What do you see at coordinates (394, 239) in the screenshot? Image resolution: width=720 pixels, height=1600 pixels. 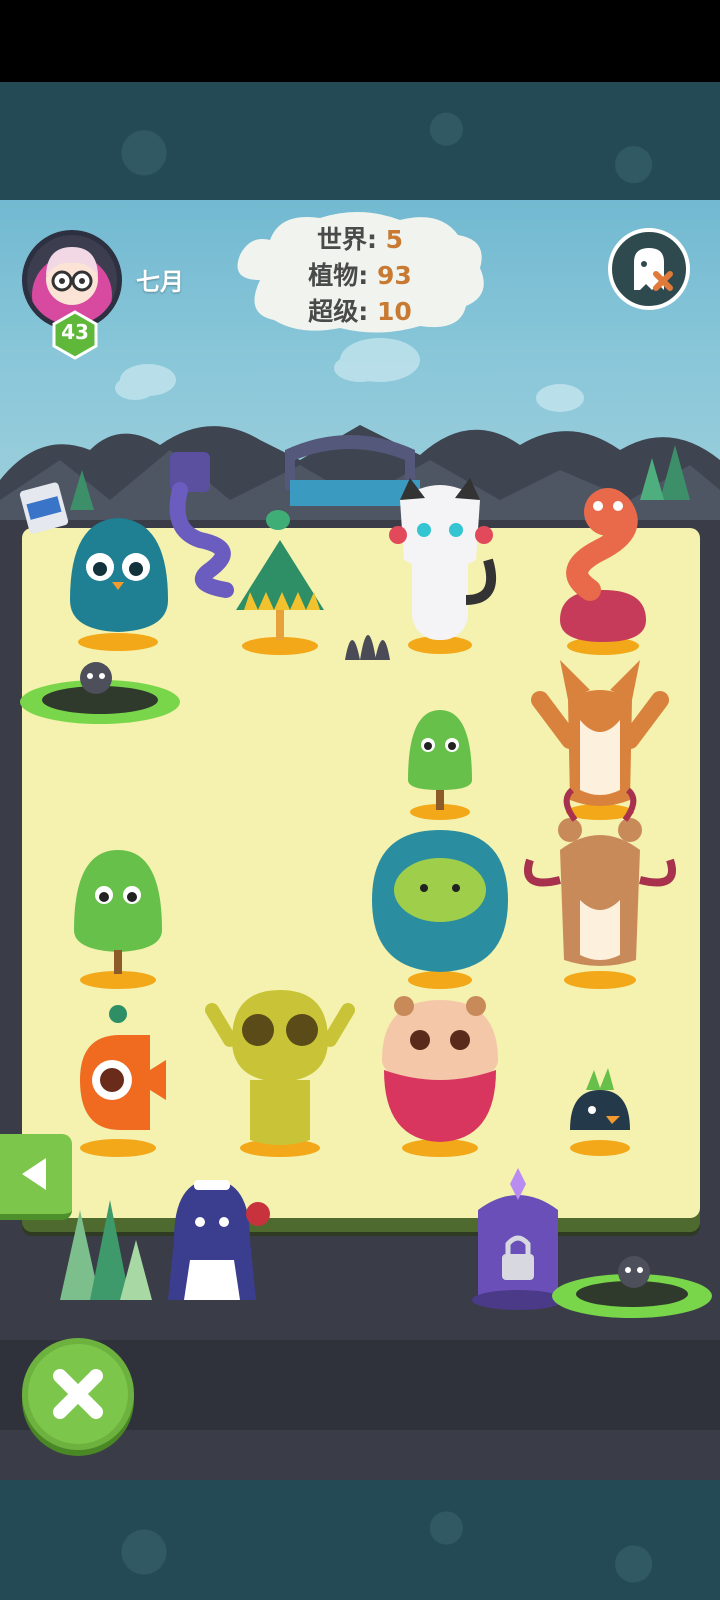 I see `world-value: 5` at bounding box center [394, 239].